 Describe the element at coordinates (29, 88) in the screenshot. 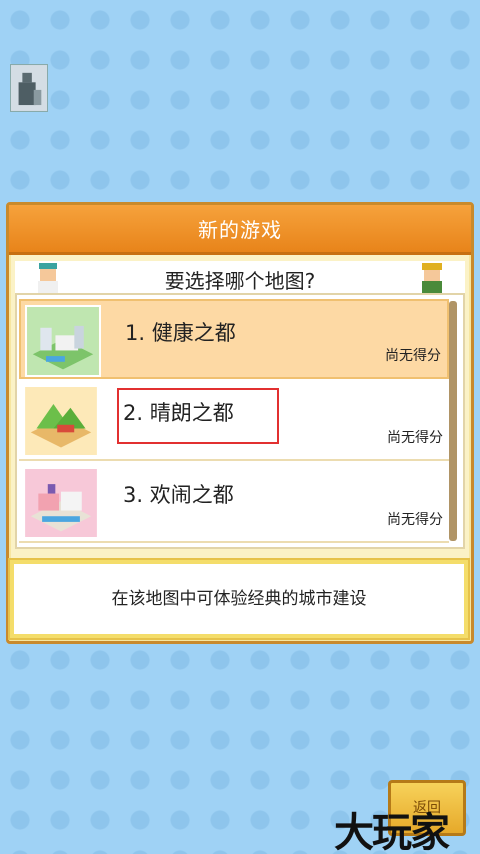

I see `profile-avatar-icon` at that location.